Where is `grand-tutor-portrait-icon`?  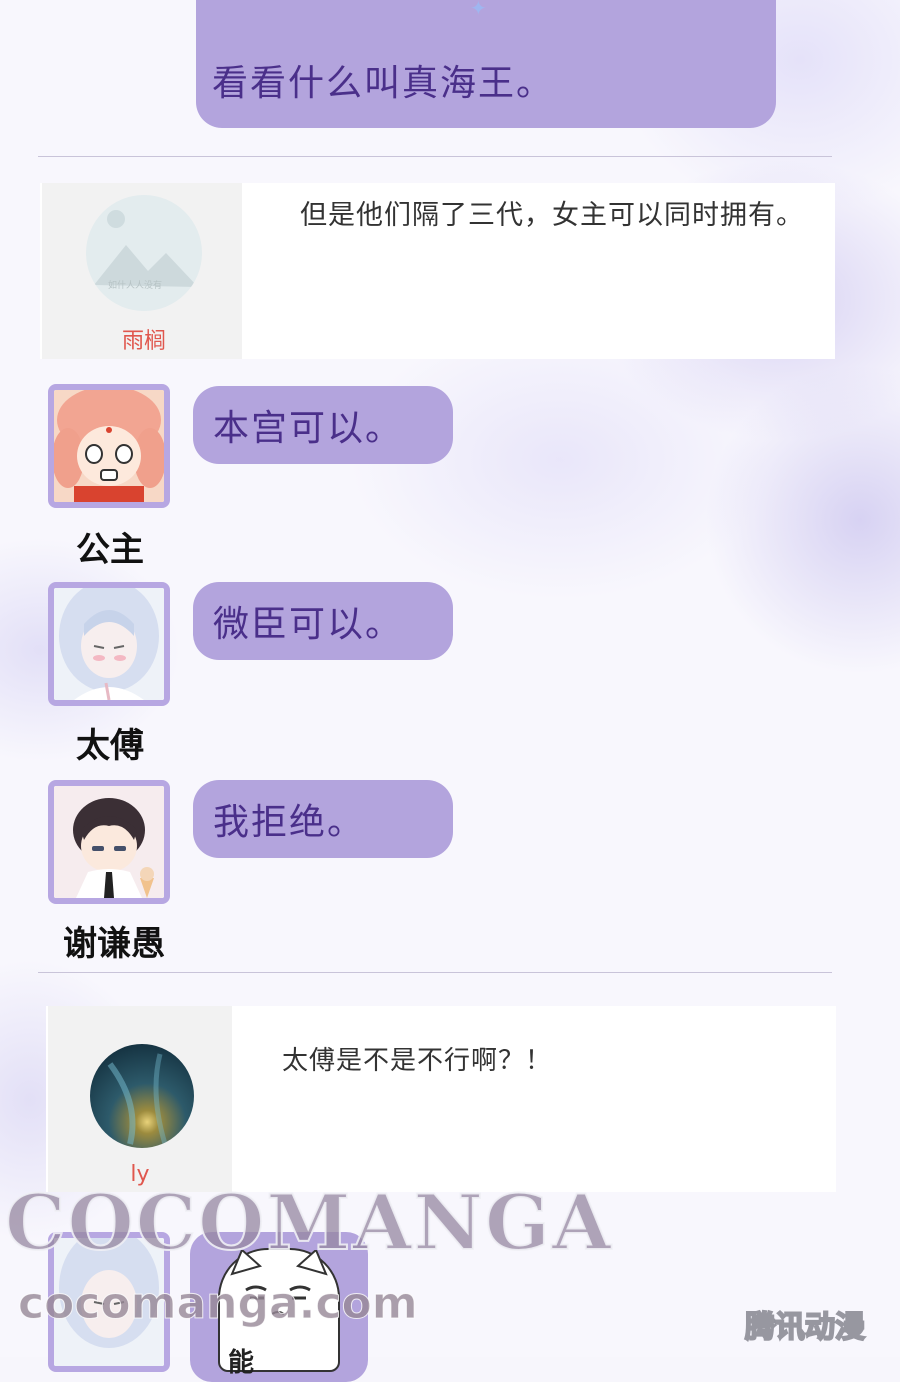
grand-tutor-portrait-icon is located at coordinates (109, 644).